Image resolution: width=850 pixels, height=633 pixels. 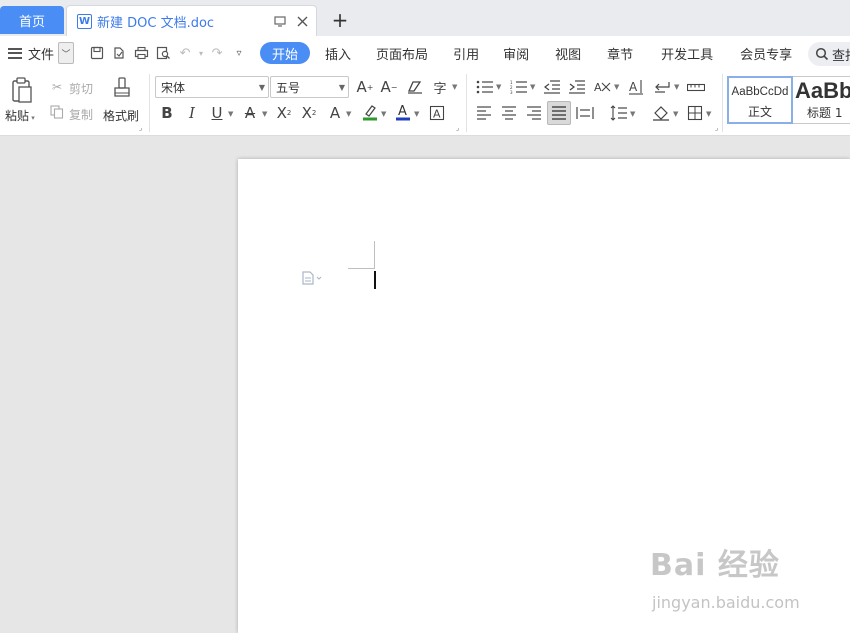 I want to click on new-tab-button: +, so click(x=340, y=20).